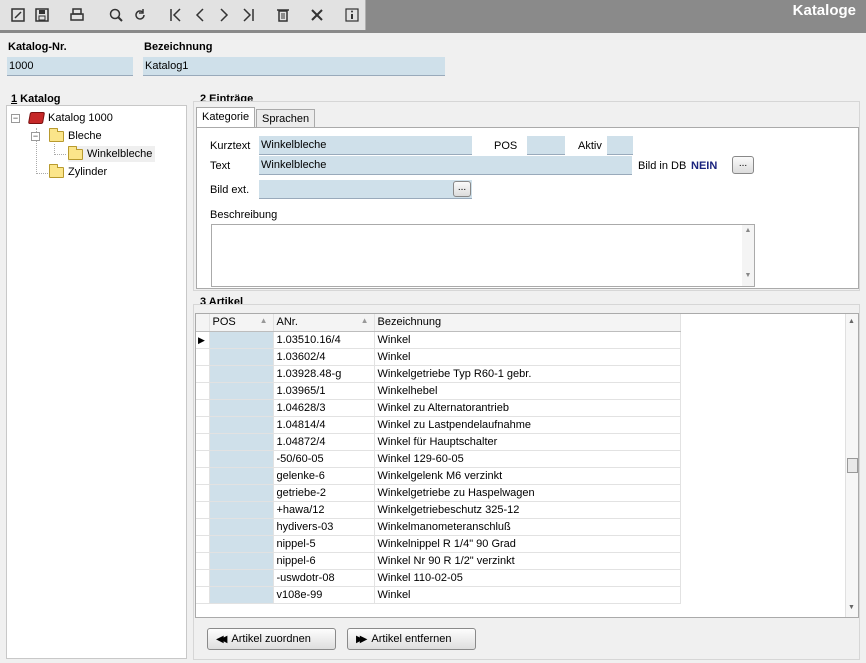  I want to click on search-icon, so click(116, 15).